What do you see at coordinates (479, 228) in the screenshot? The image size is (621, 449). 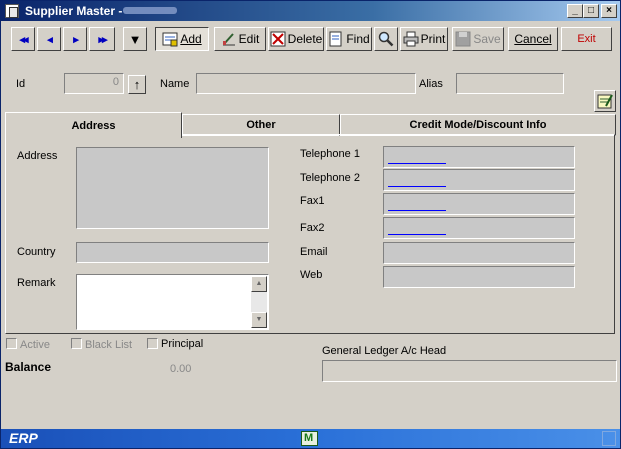 I see `fax2-field` at bounding box center [479, 228].